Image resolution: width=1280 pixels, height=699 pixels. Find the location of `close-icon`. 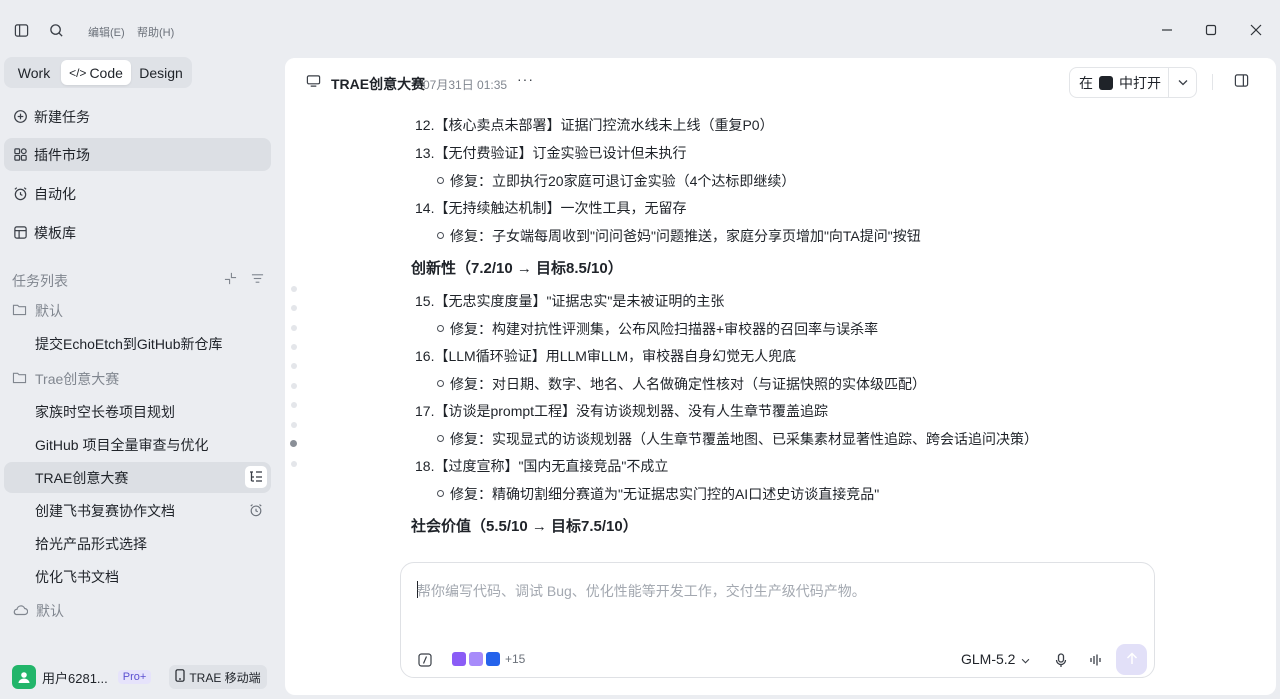

close-icon is located at coordinates (1256, 30).